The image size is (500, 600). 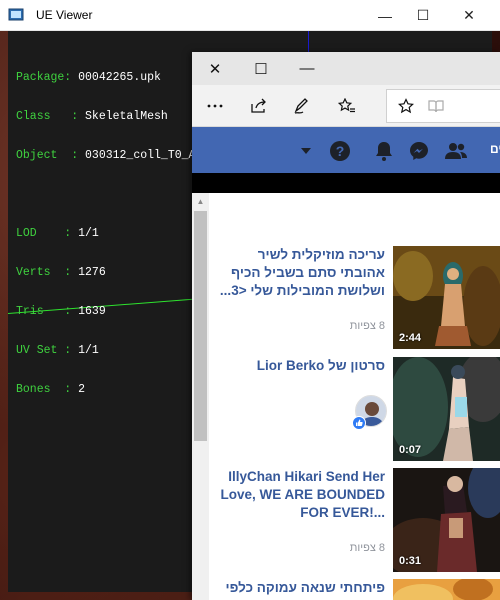 I want to click on more-icon, so click(x=215, y=106).